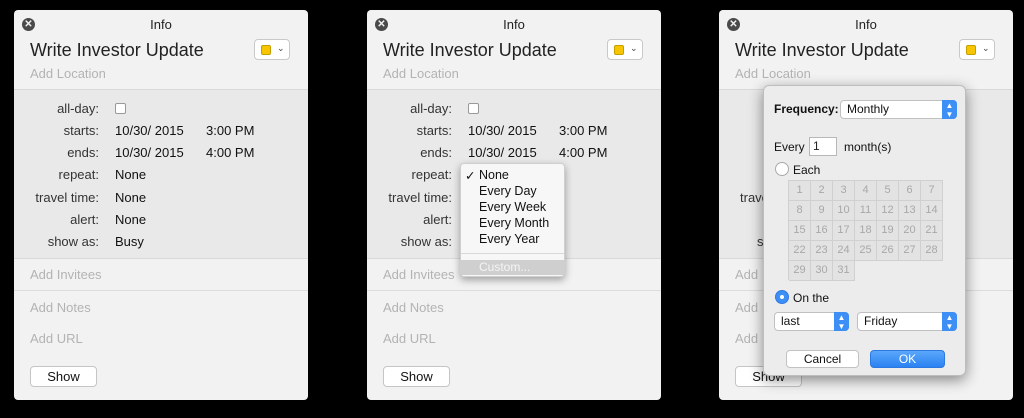 This screenshot has height=418, width=1024. What do you see at coordinates (822, 231) in the screenshot?
I see `day-cell: 16` at bounding box center [822, 231].